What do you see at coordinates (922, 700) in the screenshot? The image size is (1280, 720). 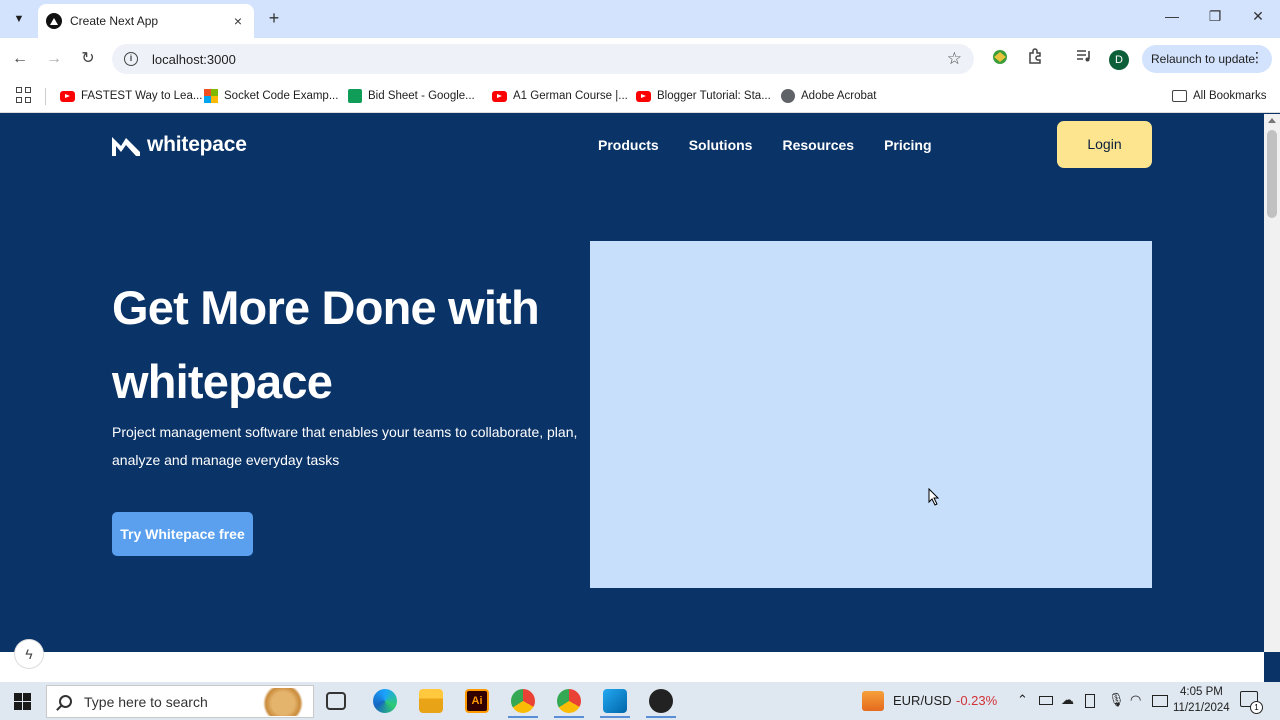 I see `fx-pair-label: EUR/USD` at bounding box center [922, 700].